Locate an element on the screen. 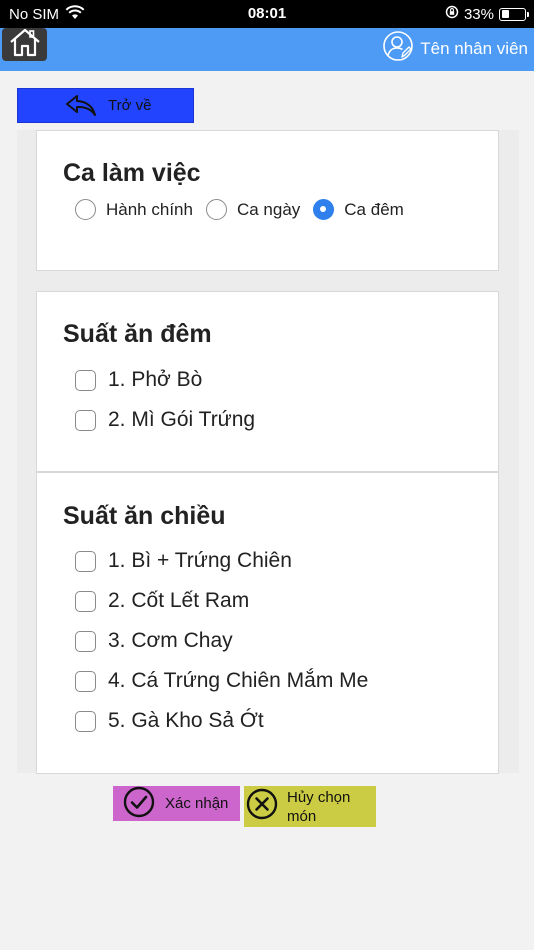 This screenshot has height=950, width=534. radio-ca-dem: Ca đêm is located at coordinates (358, 209).